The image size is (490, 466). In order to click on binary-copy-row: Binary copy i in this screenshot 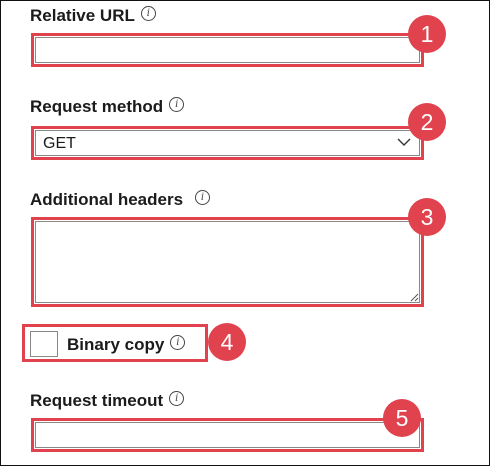, I will do `click(115, 343)`.